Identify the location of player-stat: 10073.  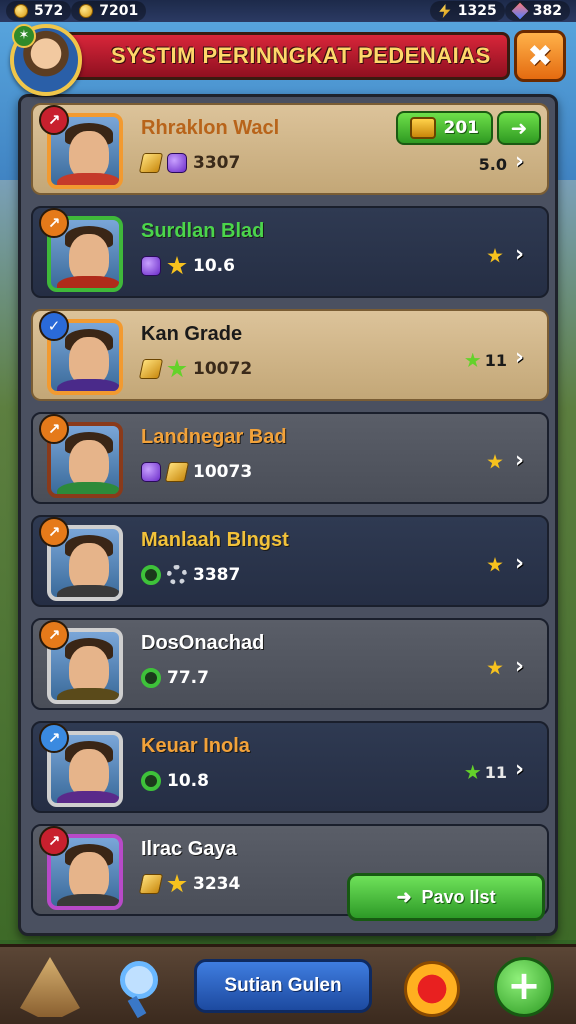
(196, 472).